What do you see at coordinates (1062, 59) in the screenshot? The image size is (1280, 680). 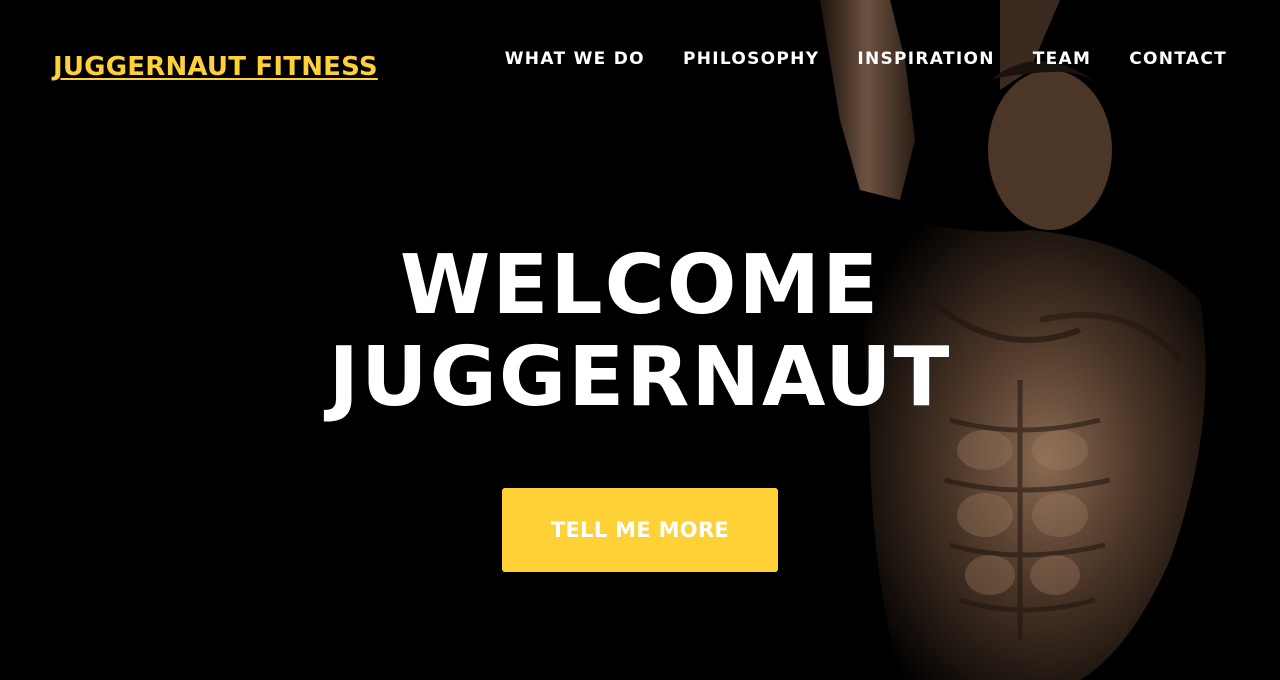 I see `nav-item-team: TEAM` at bounding box center [1062, 59].